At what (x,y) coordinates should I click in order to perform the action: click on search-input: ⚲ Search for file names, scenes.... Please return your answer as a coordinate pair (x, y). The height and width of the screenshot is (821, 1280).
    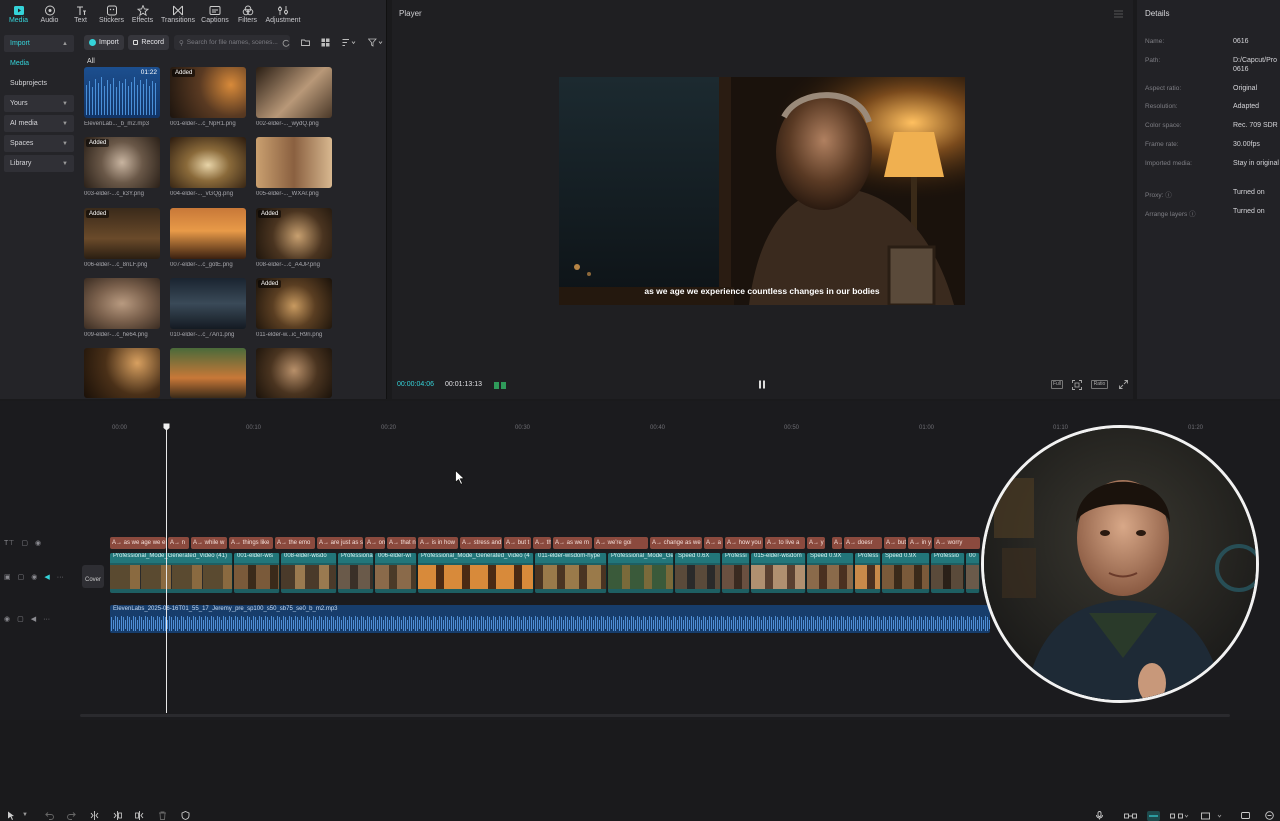
    Looking at the image, I should click on (232, 42).